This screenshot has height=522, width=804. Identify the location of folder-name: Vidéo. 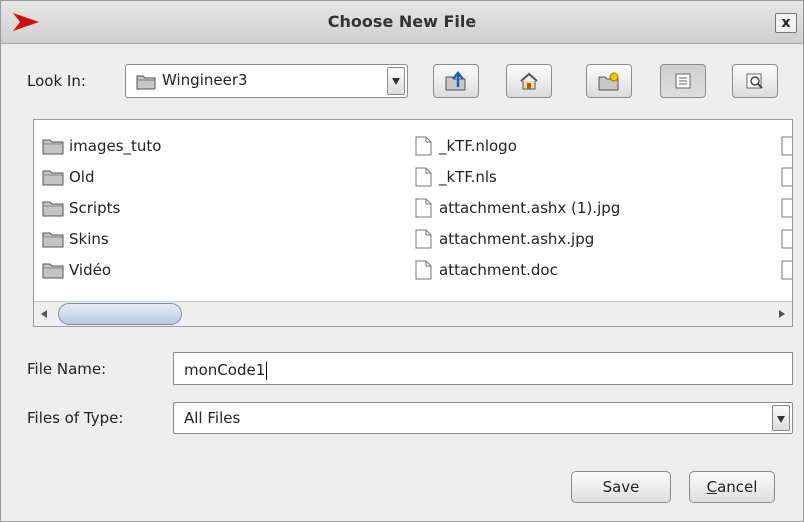
(90, 269).